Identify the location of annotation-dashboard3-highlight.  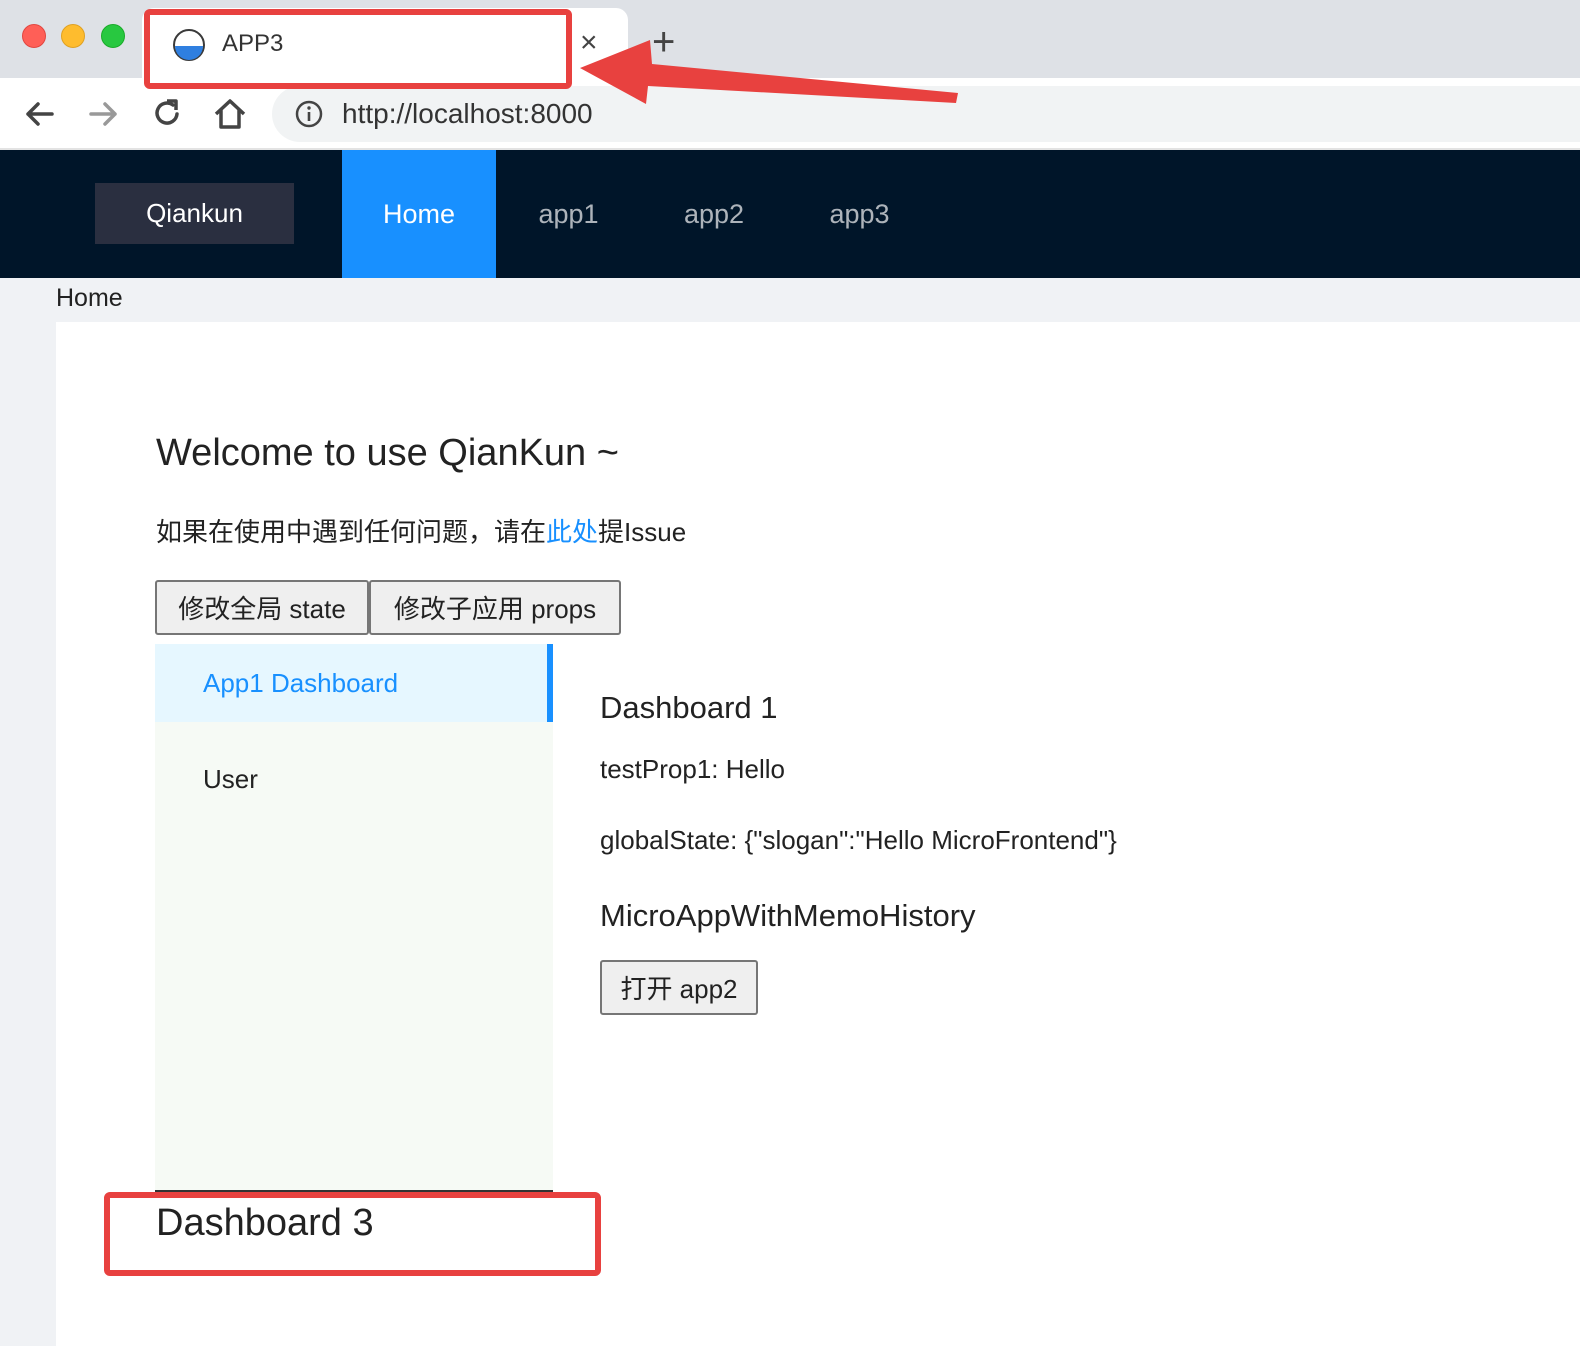
(352, 1234).